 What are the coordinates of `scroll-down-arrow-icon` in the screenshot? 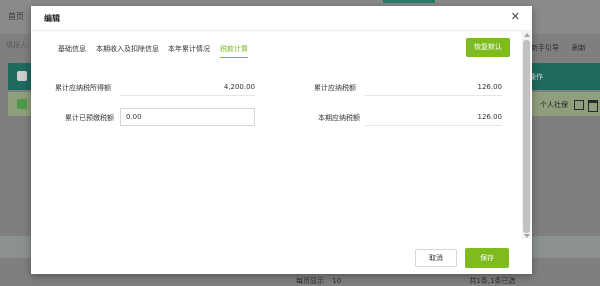 It's located at (527, 236).